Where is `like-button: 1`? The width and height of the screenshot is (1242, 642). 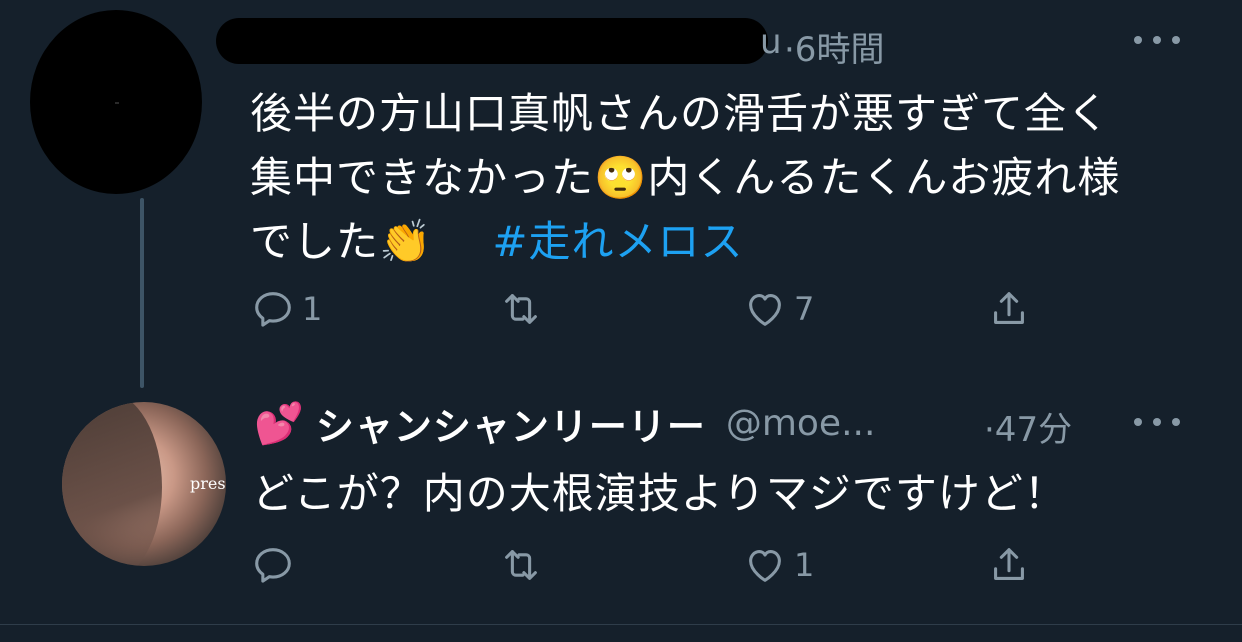
like-button: 1 is located at coordinates (778, 565).